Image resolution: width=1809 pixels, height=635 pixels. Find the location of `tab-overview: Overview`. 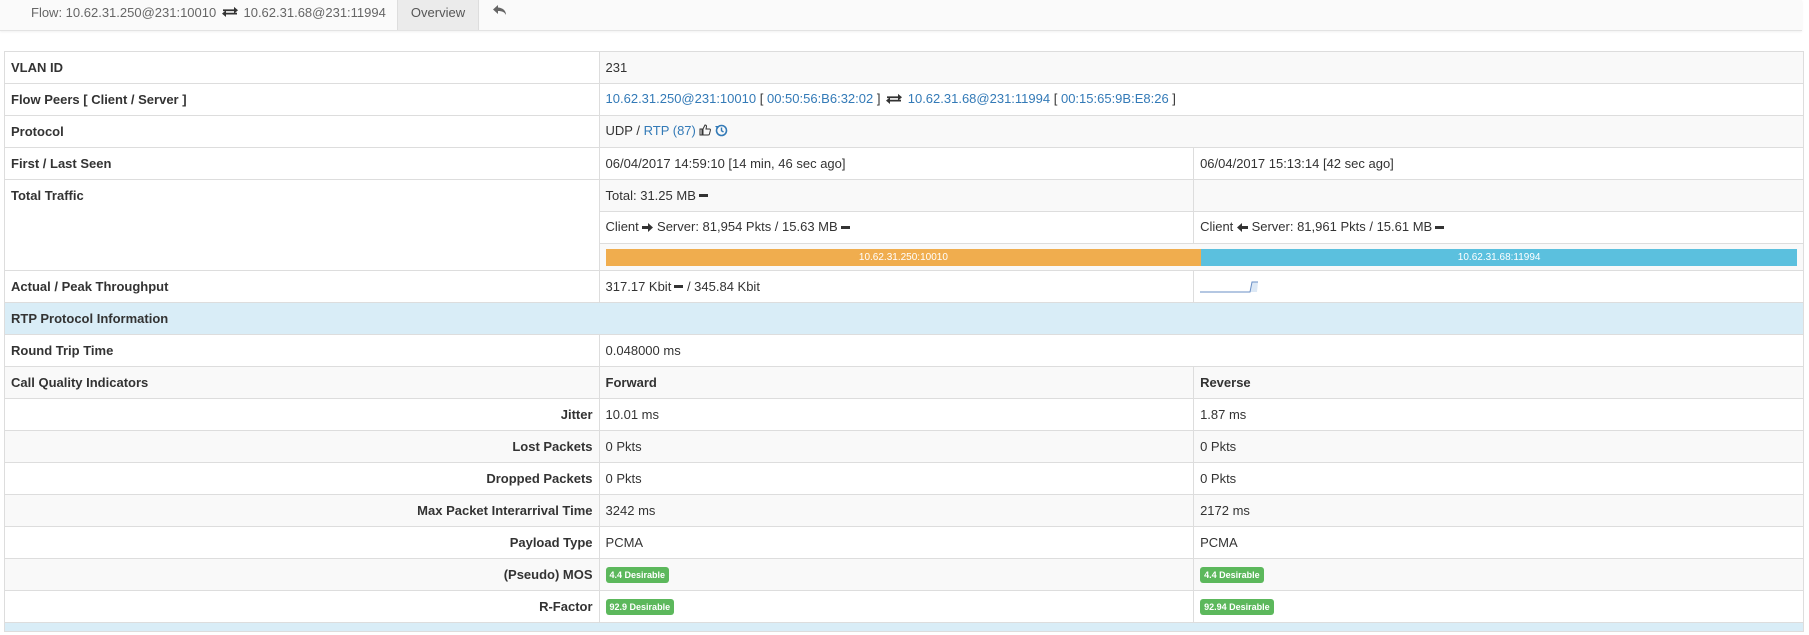

tab-overview: Overview is located at coordinates (438, 15).